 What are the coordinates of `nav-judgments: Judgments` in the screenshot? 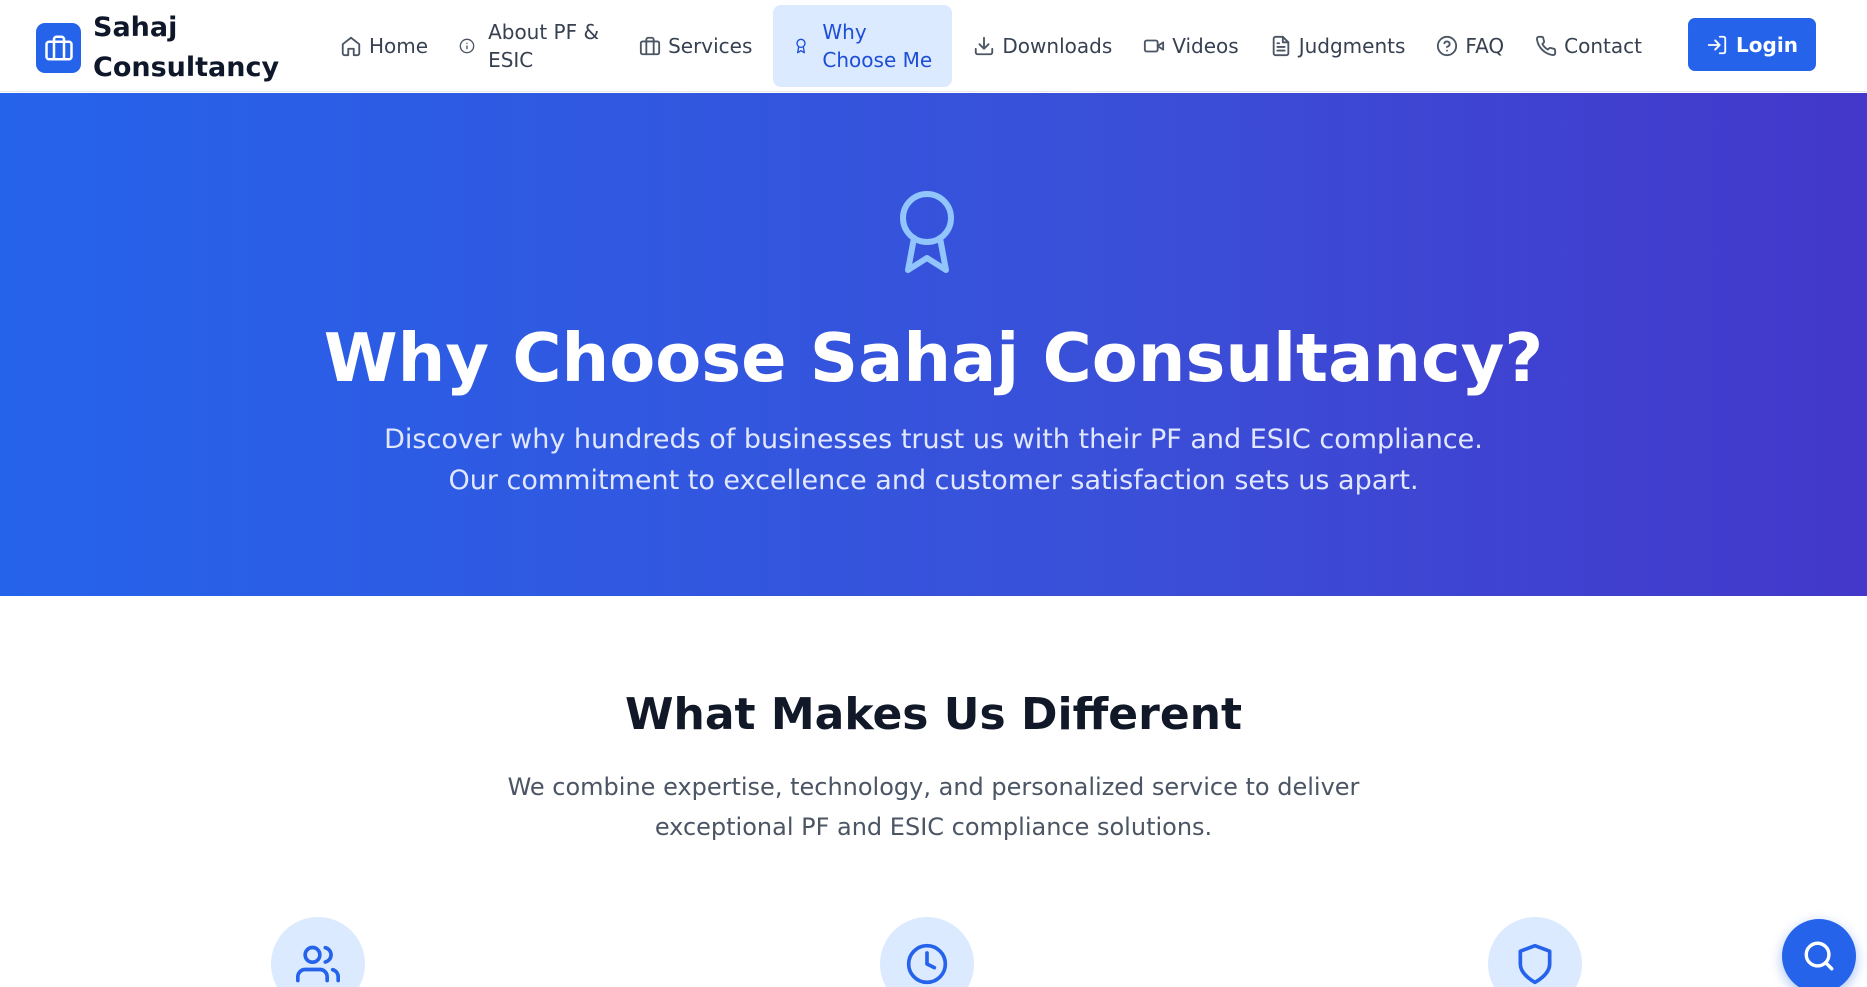 It's located at (1338, 46).